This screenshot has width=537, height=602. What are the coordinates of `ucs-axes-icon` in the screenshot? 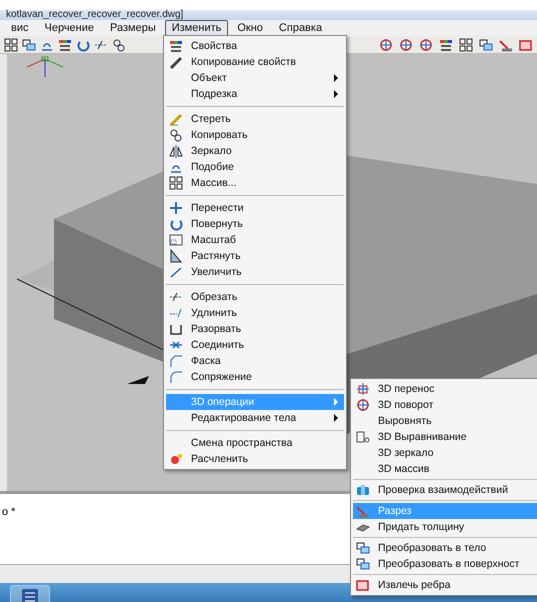 It's located at (45, 67).